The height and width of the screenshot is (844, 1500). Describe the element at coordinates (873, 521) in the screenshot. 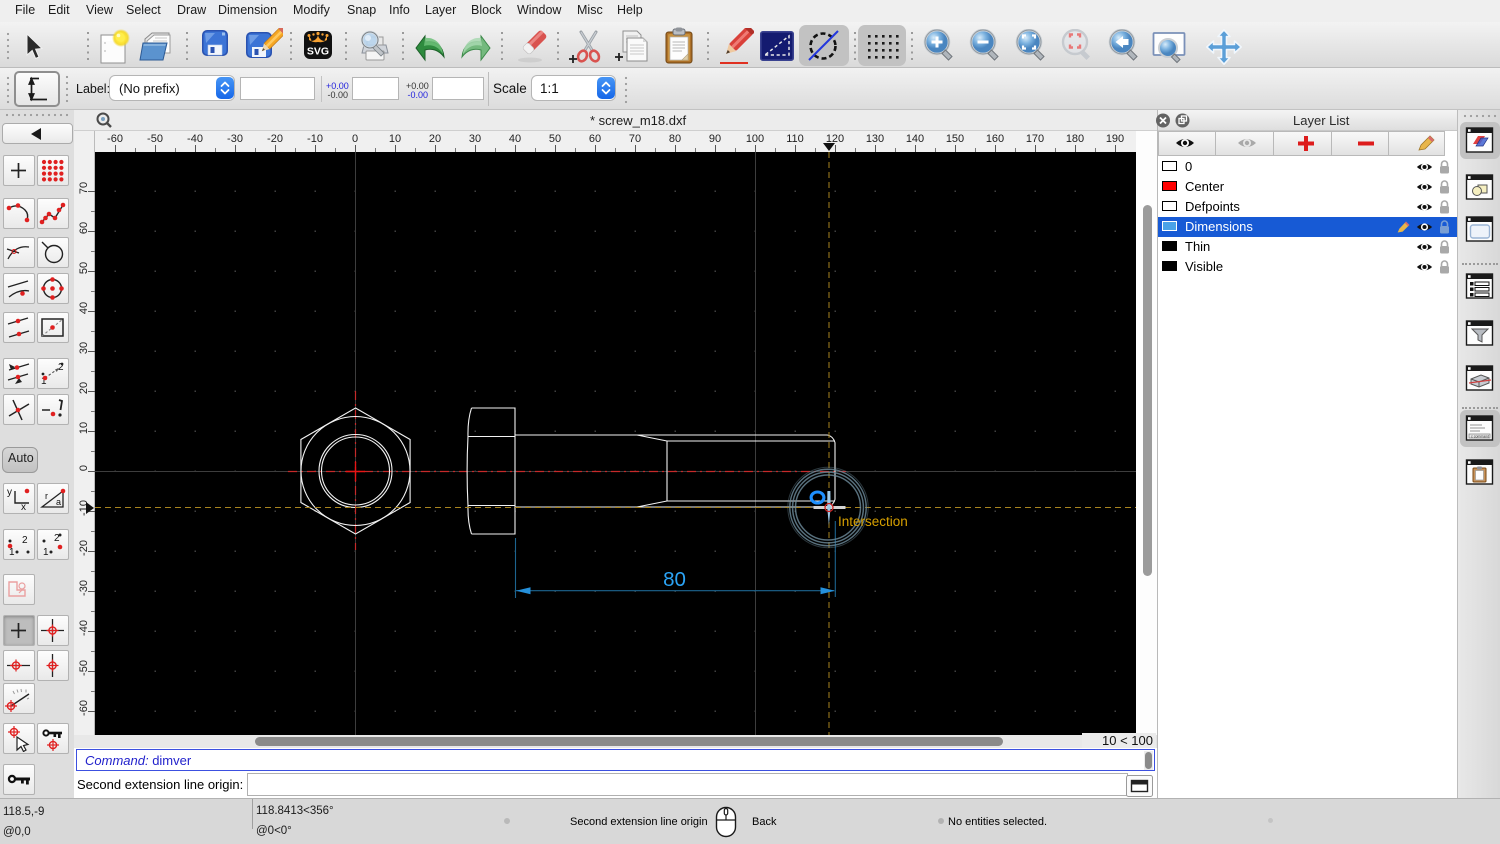

I see `svg-text: Intersection` at that location.